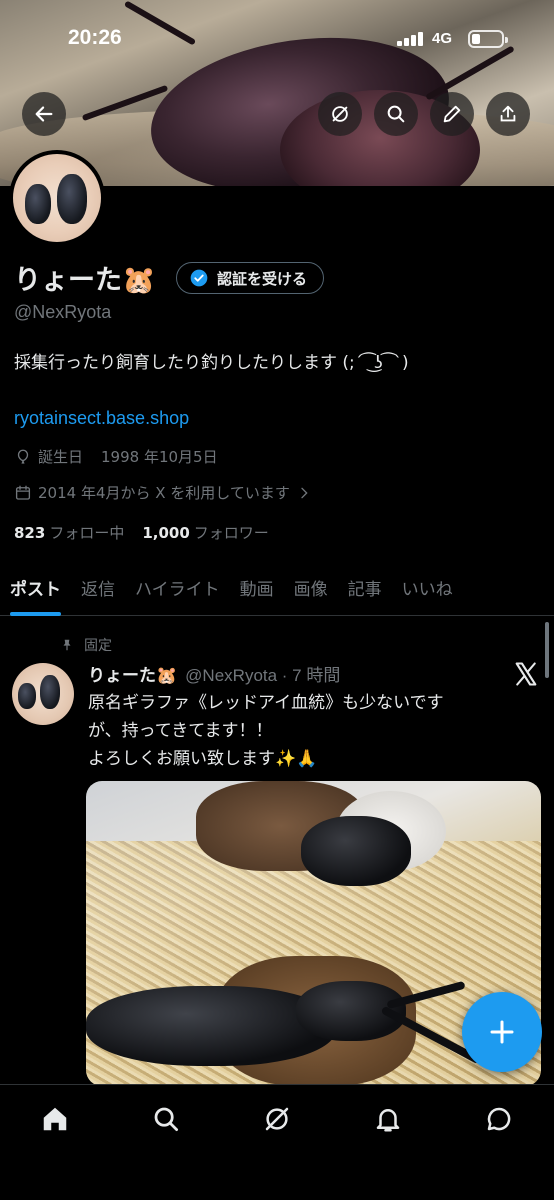 Image resolution: width=554 pixels, height=1200 pixels. I want to click on profile-joined: 2014 年4月から X を利用しています, so click(163, 492).